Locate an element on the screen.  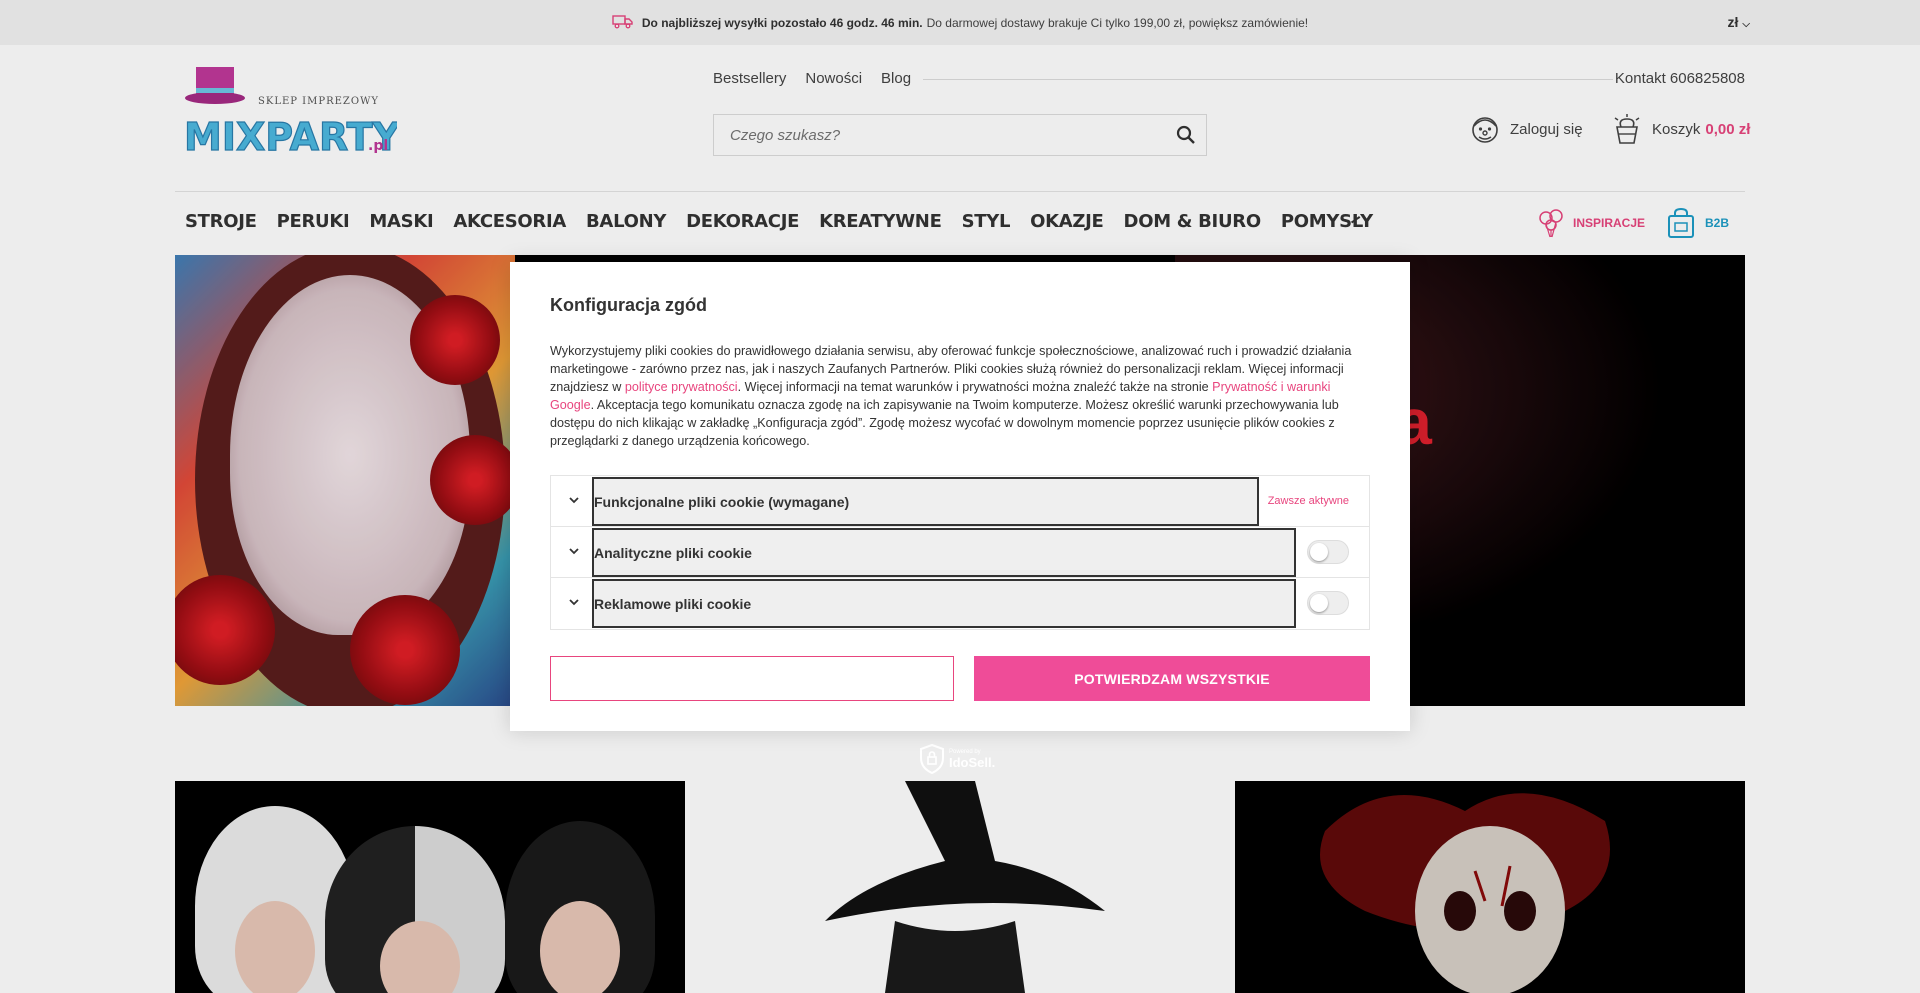
category-label: Reklamowe pliki cookie is located at coordinates (944, 603).